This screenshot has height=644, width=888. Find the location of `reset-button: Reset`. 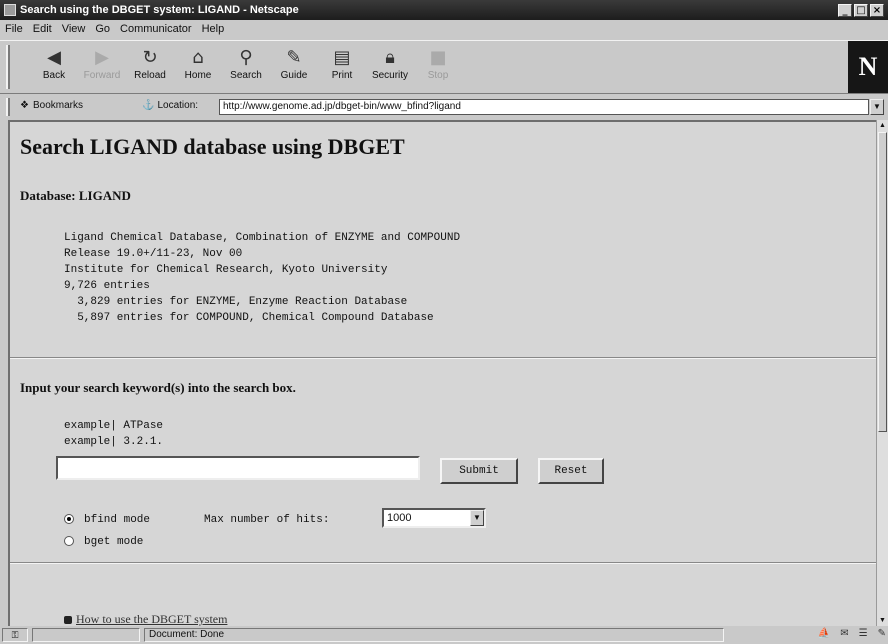

reset-button: Reset is located at coordinates (571, 471).